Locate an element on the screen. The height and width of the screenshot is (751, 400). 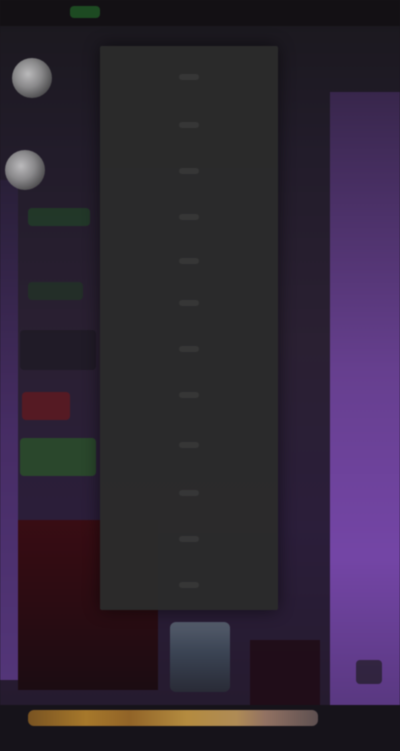
context-menu-item-2-label is located at coordinates (189, 125).